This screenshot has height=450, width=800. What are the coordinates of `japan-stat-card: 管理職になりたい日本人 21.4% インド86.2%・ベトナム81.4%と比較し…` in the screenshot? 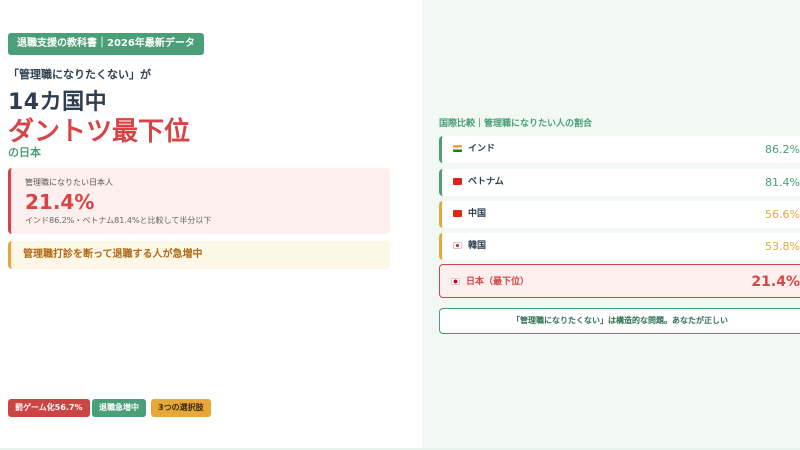 It's located at (199, 201).